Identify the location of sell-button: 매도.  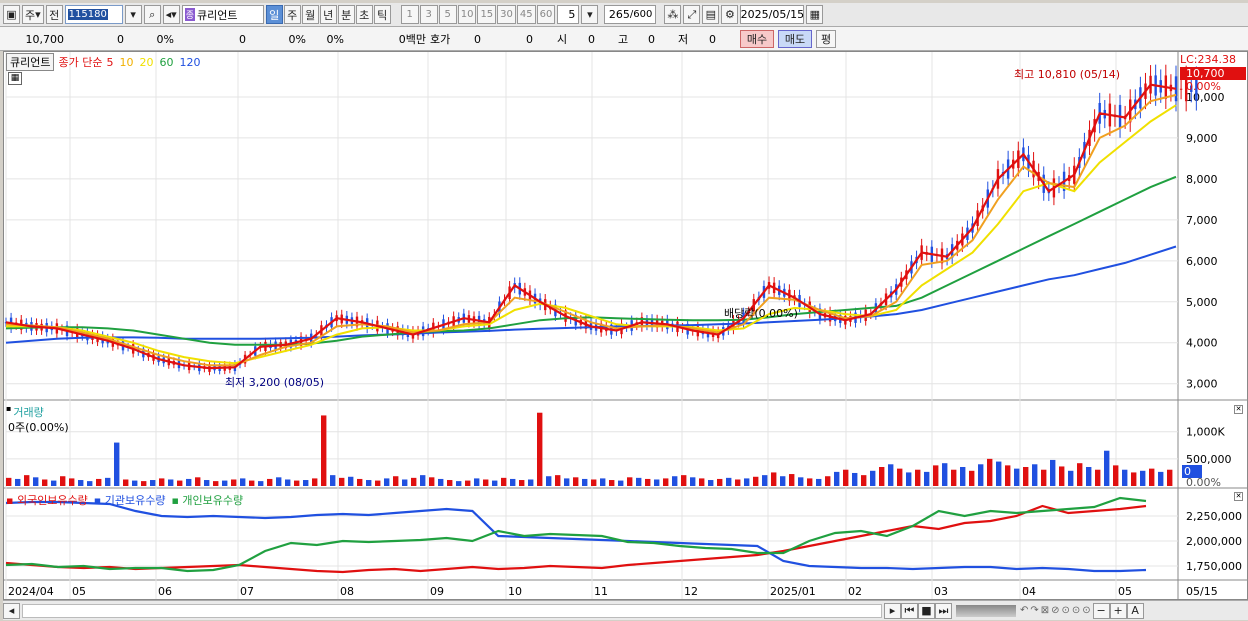
(795, 39).